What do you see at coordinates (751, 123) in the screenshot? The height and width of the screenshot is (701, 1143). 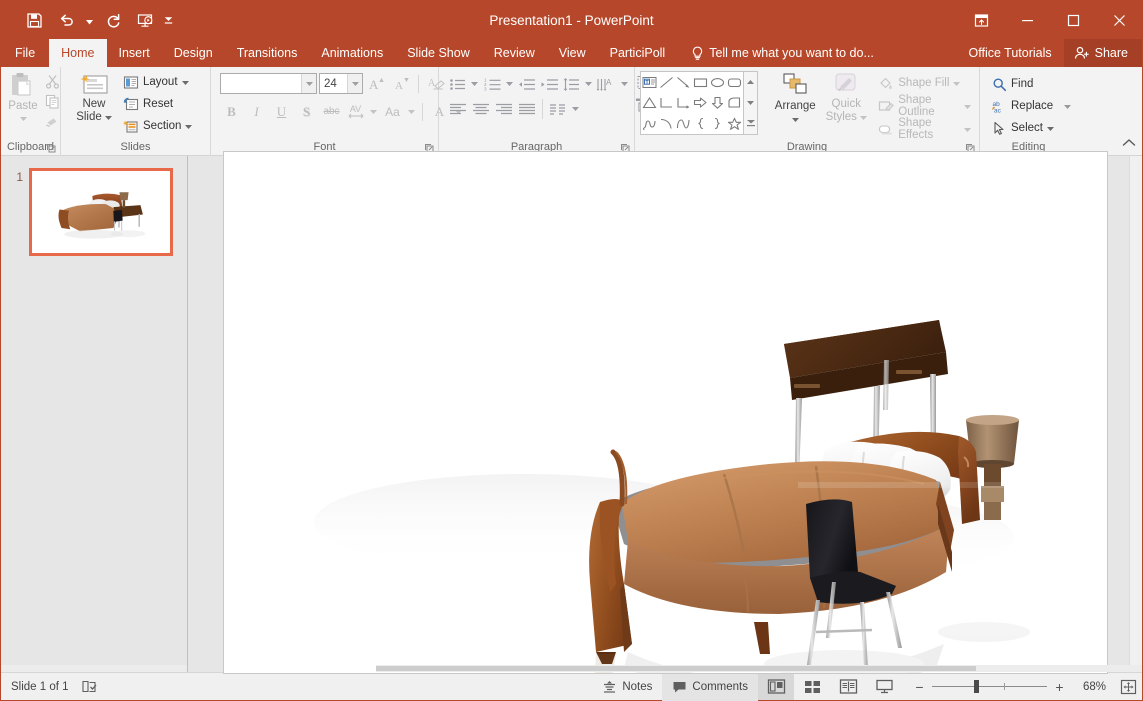 I see `gallery-more-icon` at bounding box center [751, 123].